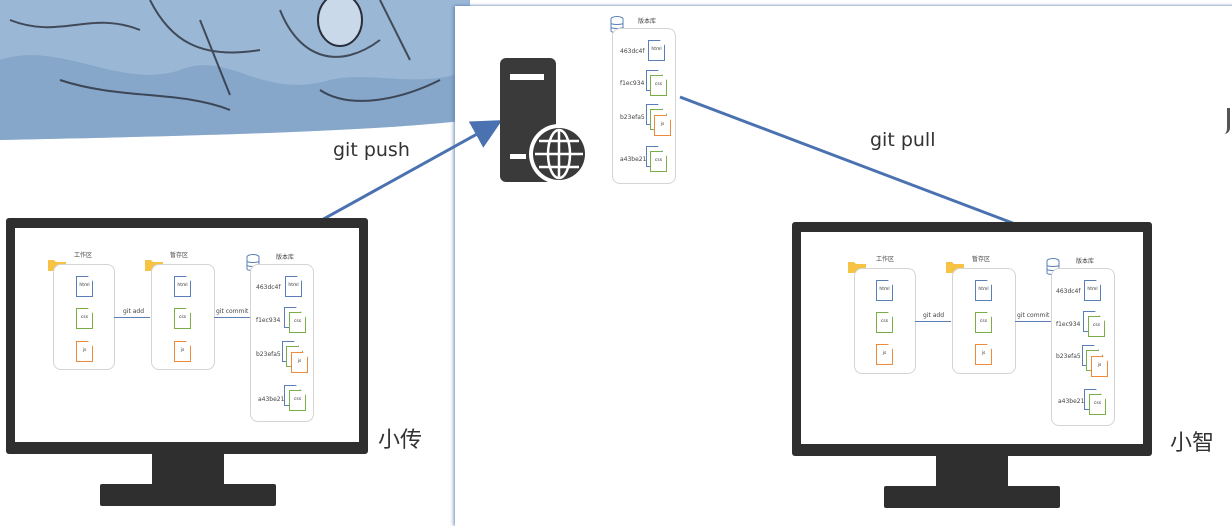 Image resolution: width=1232 pixels, height=526 pixels. What do you see at coordinates (658, 161) in the screenshot?
I see `server-css-file-icon-3: css` at bounding box center [658, 161].